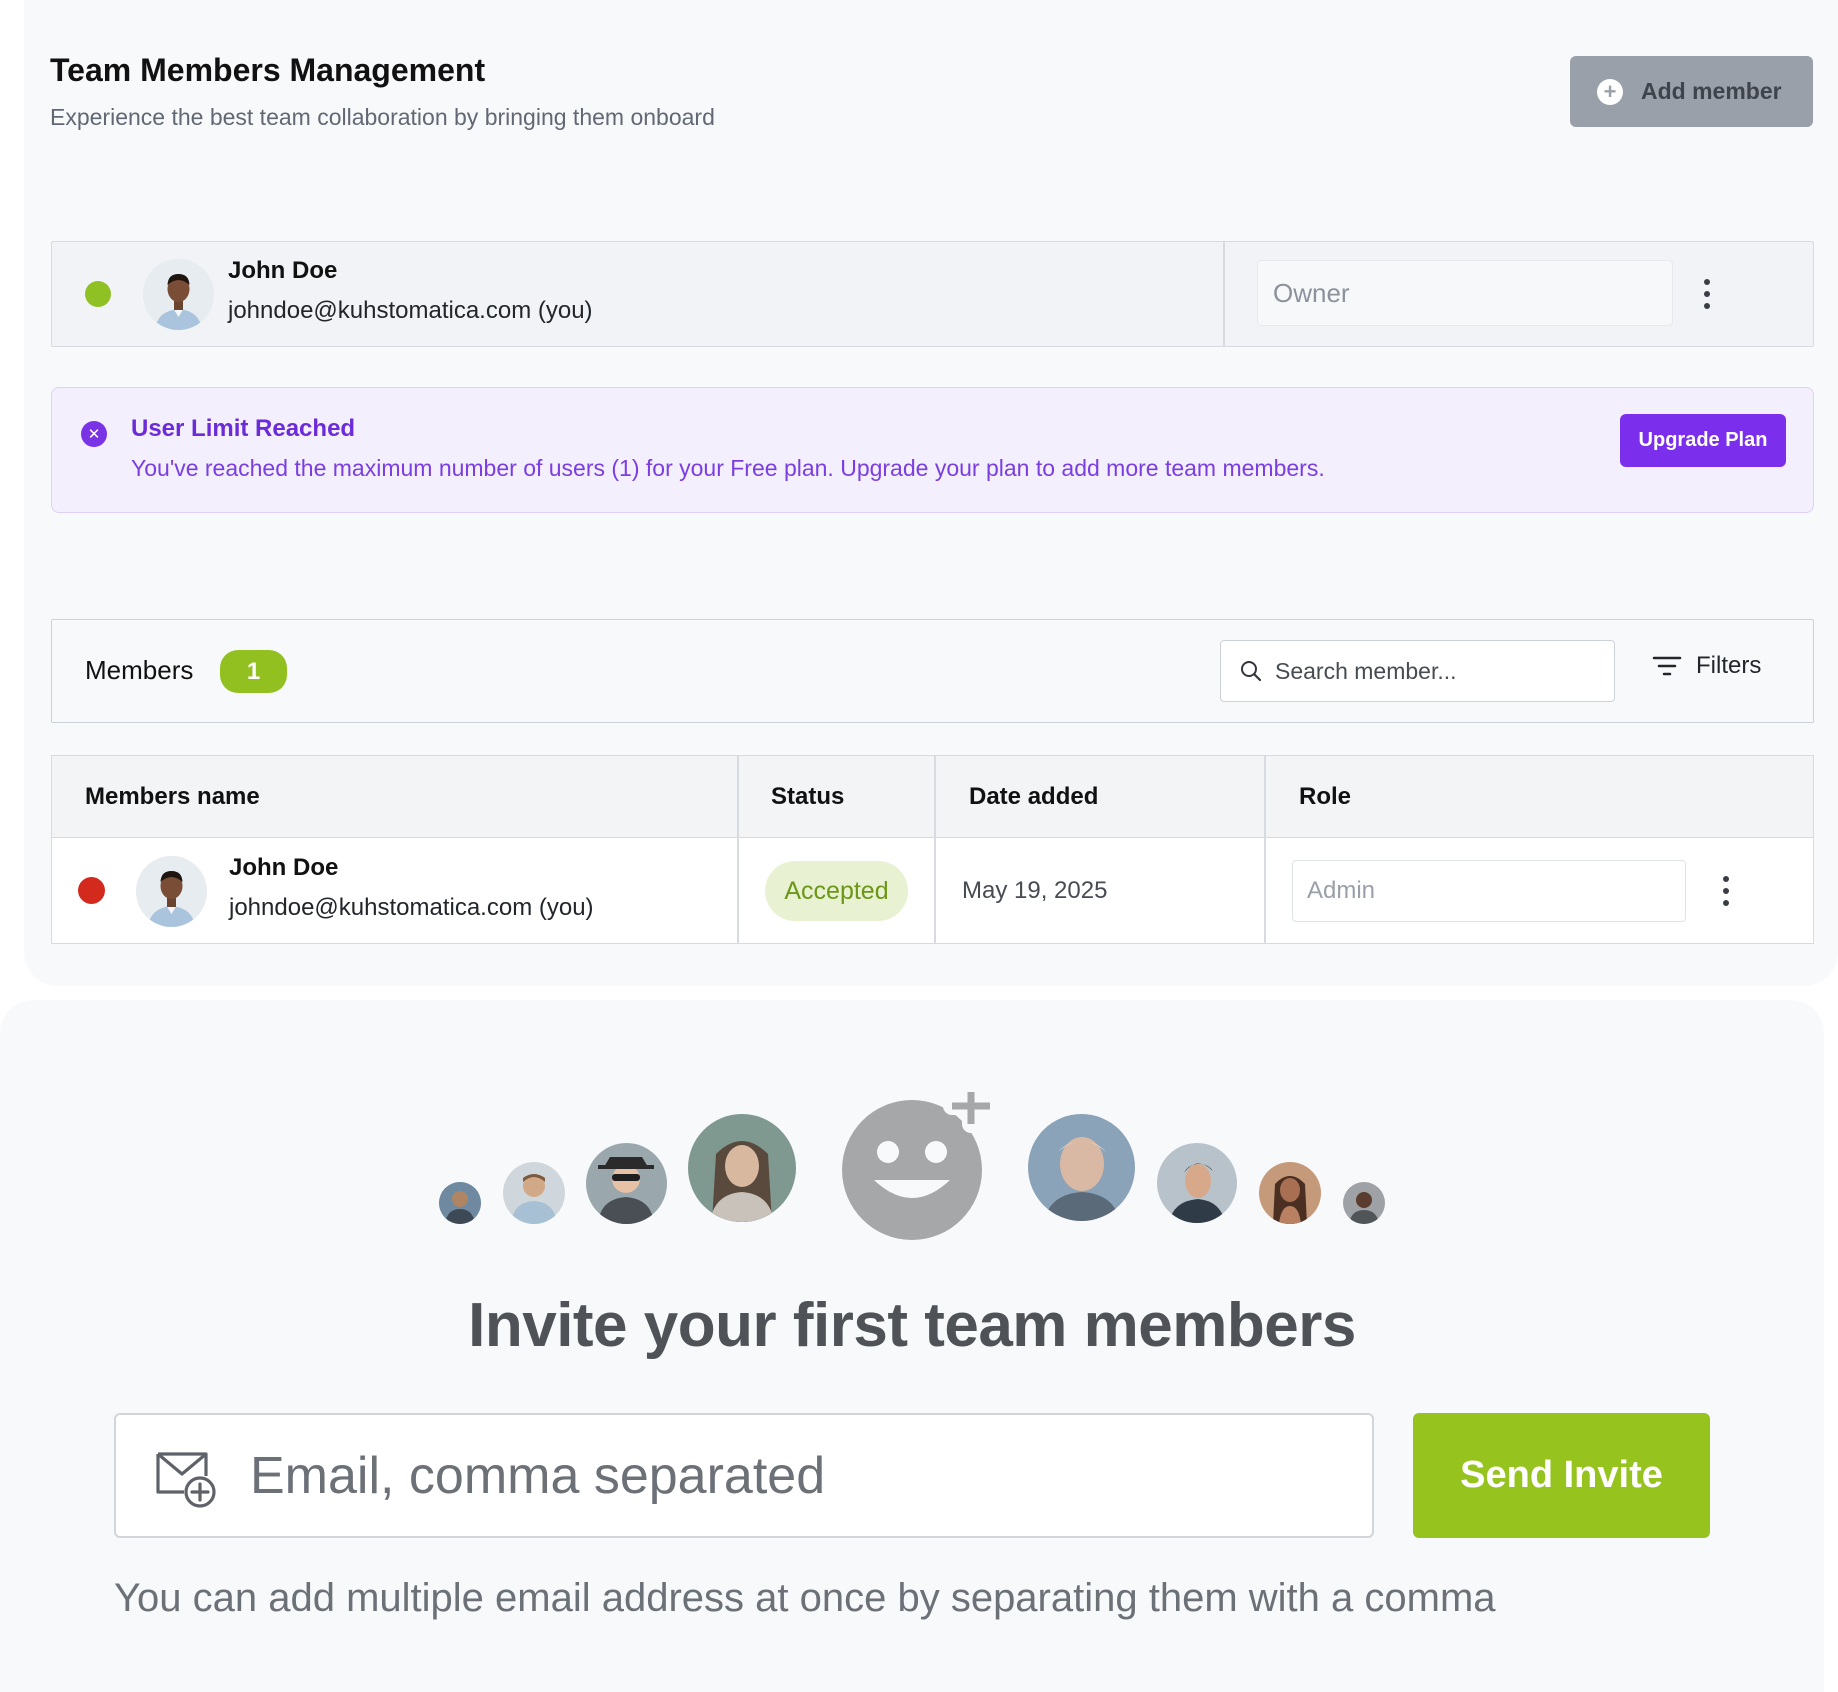 This screenshot has width=1838, height=1692. Describe the element at coordinates (932, 450) in the screenshot. I see `user-limit-alert` at that location.